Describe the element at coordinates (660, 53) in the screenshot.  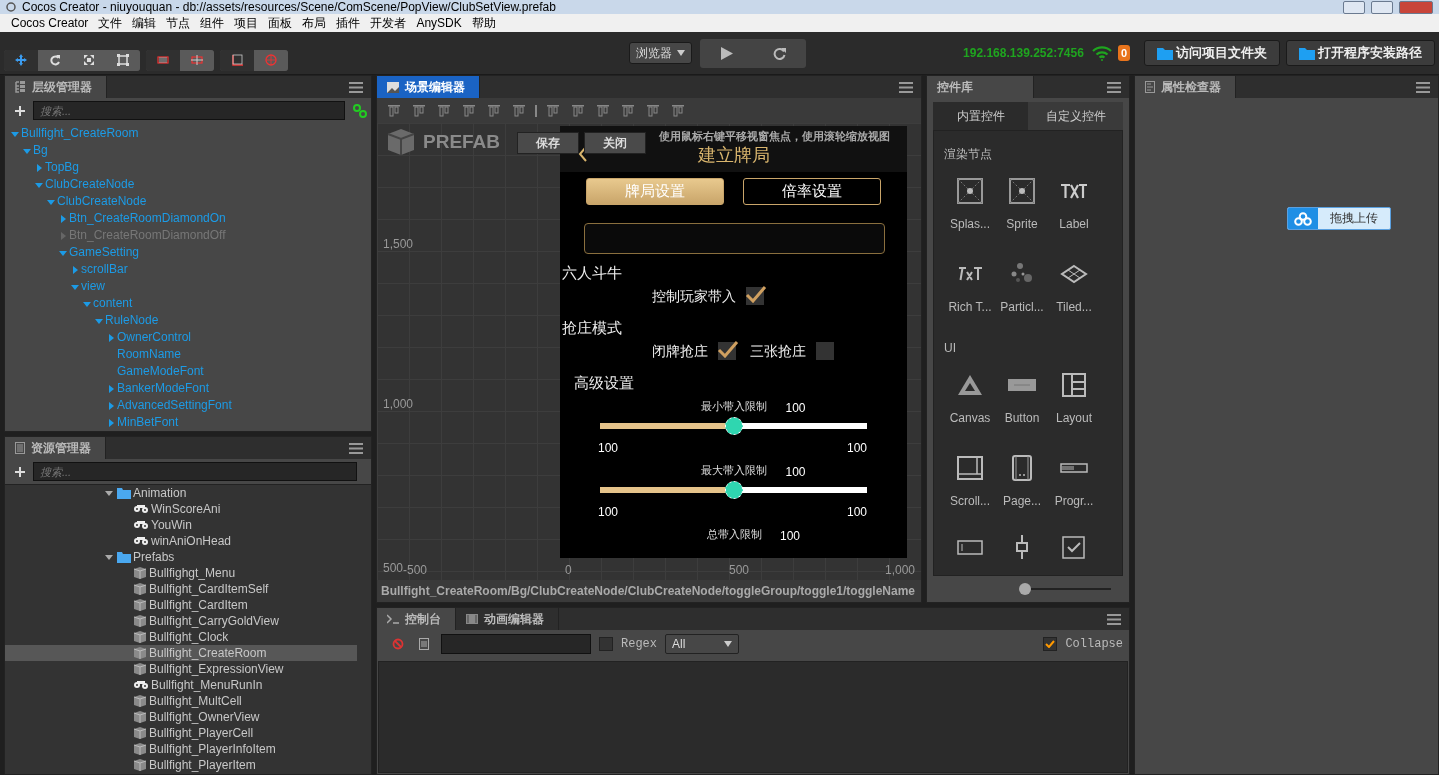
I see `browser-dropdown: 浏览器` at that location.